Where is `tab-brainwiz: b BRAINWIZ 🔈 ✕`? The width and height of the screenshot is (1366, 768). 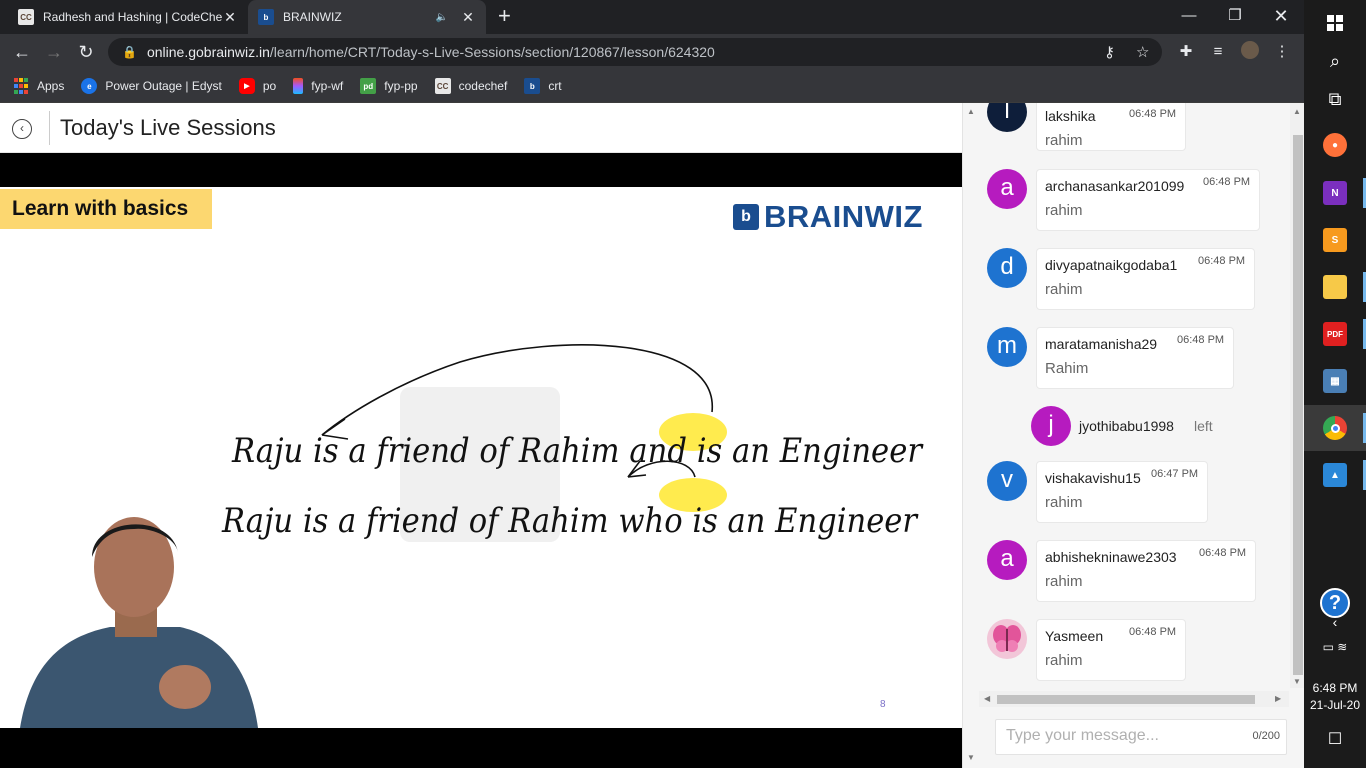
tab-brainwiz: b BRAINWIZ 🔈 ✕ is located at coordinates (367, 17).